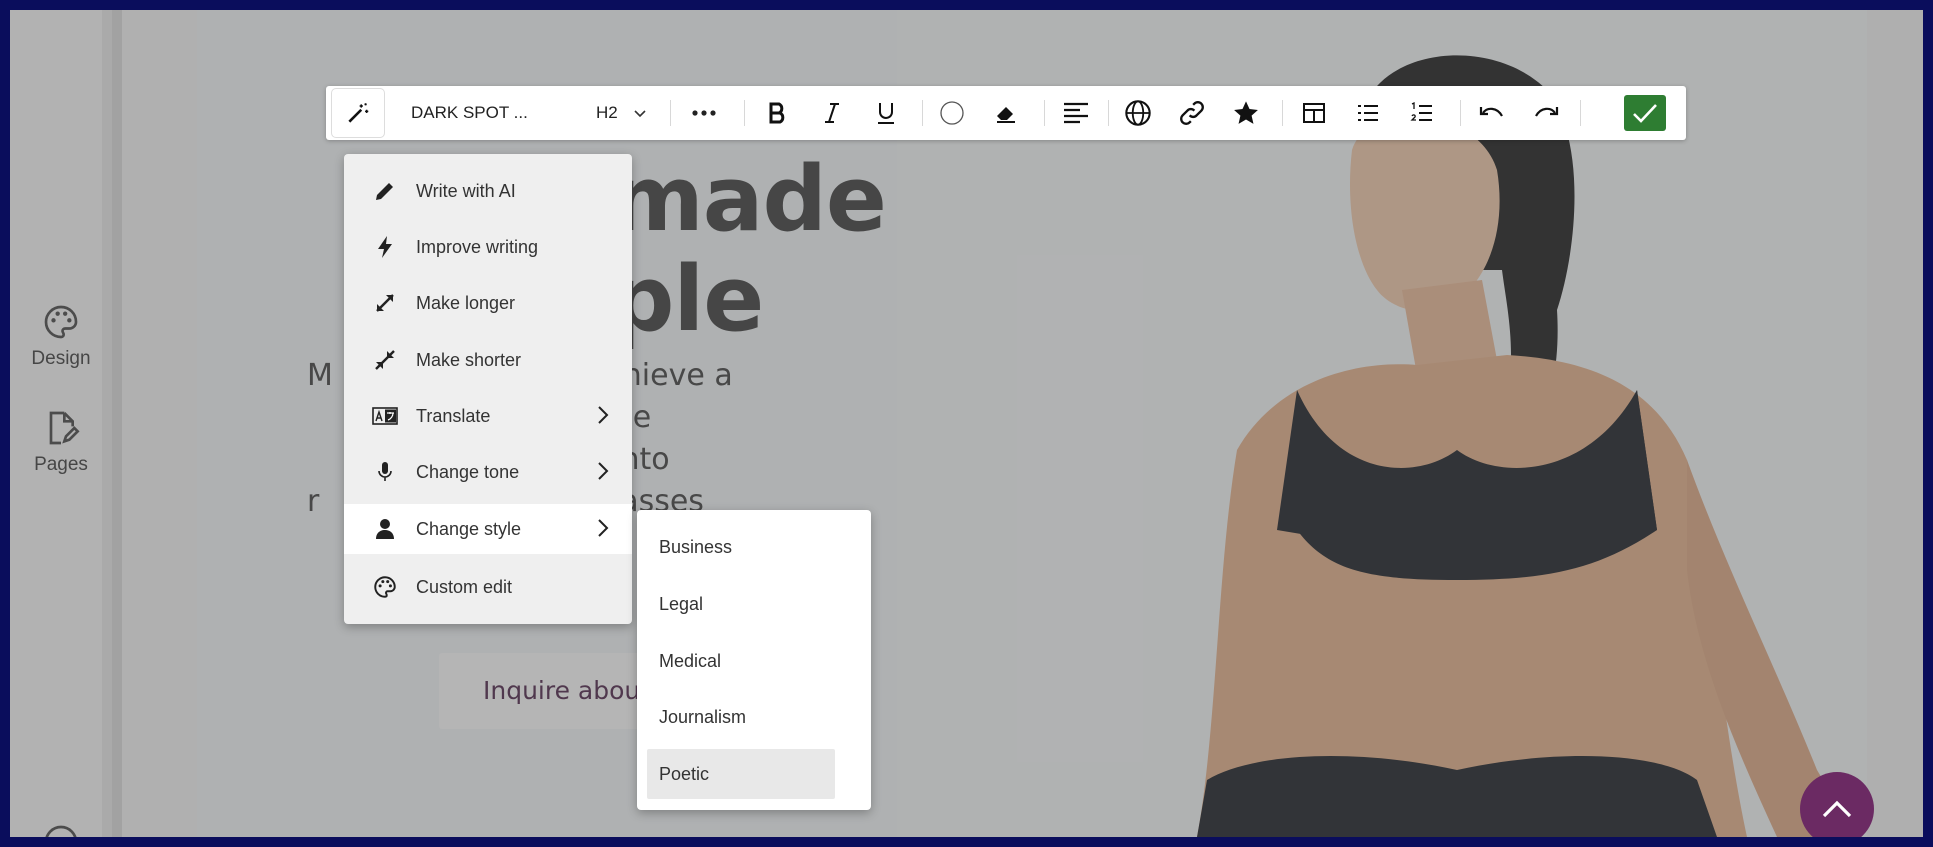 The width and height of the screenshot is (1933, 847). I want to click on italic-icon, so click(832, 113).